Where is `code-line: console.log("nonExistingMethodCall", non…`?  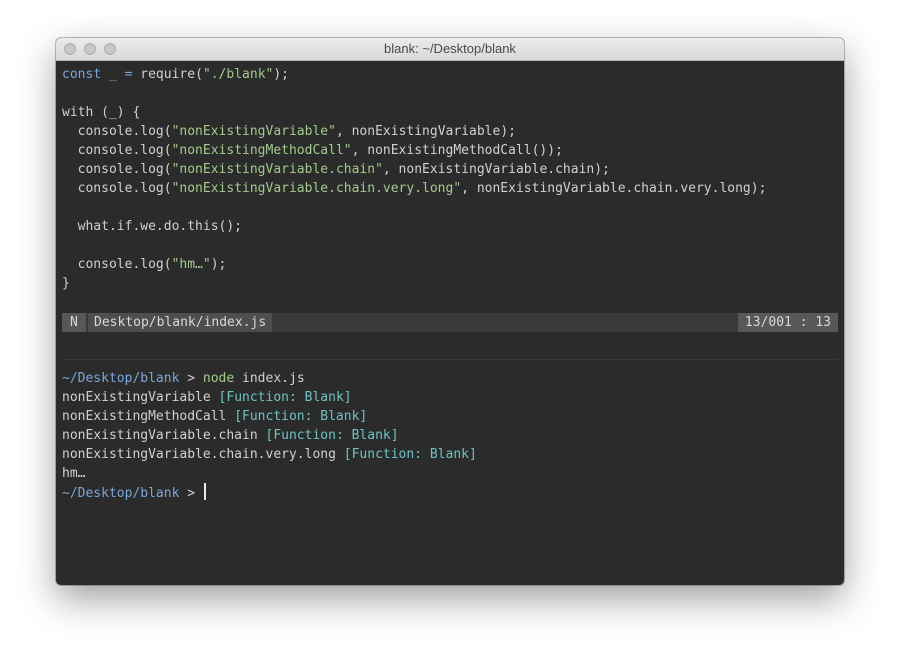
code-line: console.log("nonExistingMethodCall", non… is located at coordinates (450, 150).